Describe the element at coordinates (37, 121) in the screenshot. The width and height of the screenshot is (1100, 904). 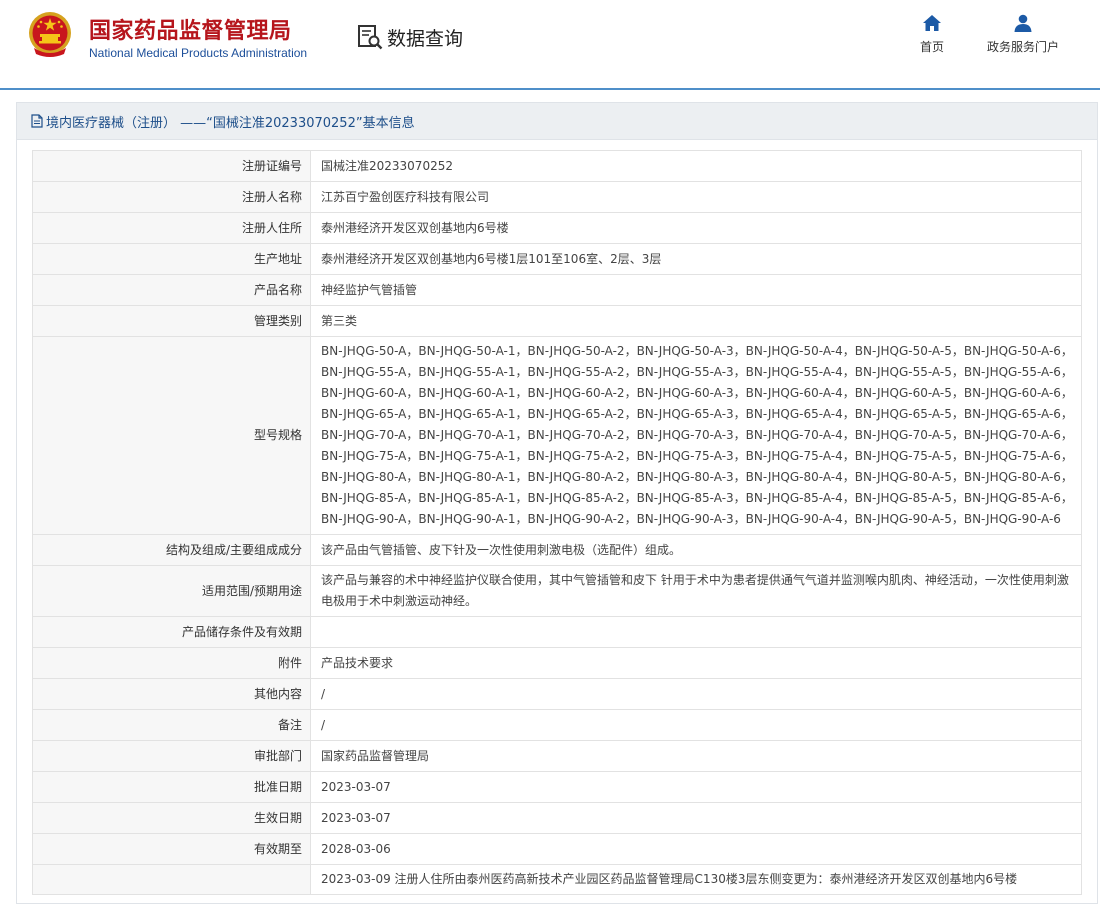
I see `document-icon` at that location.